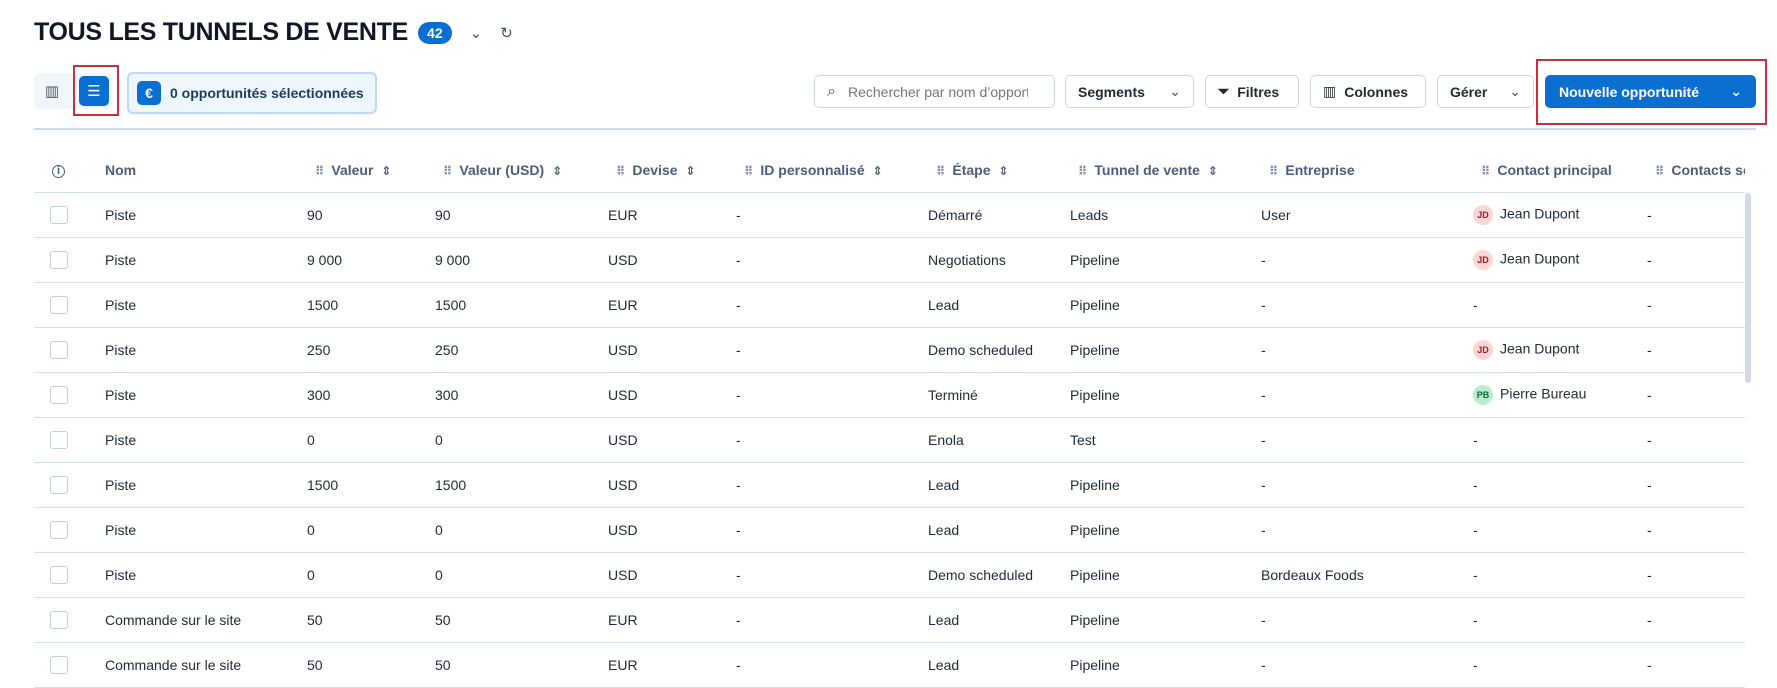 This screenshot has width=1777, height=688. What do you see at coordinates (1483, 215) in the screenshot?
I see `avatar: JD` at bounding box center [1483, 215].